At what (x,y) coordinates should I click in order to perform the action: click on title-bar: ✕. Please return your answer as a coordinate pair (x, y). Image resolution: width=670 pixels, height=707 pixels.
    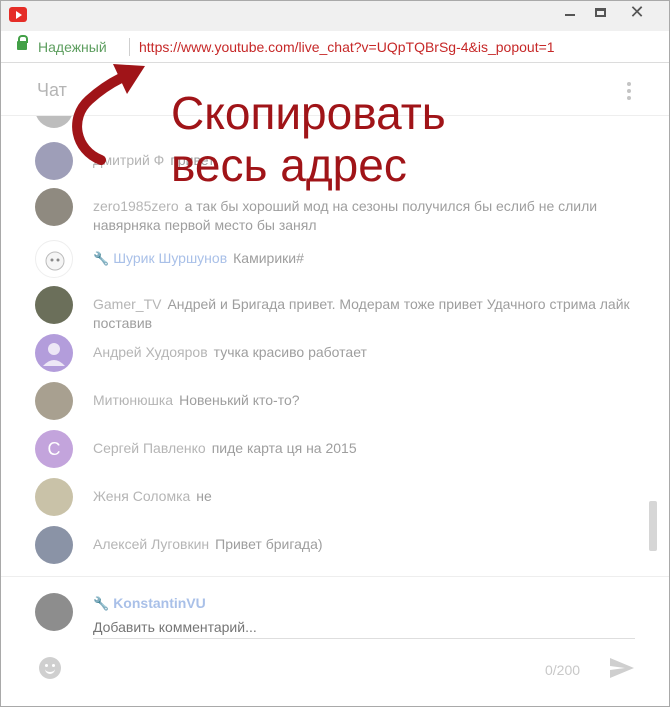
    Looking at the image, I should click on (335, 16).